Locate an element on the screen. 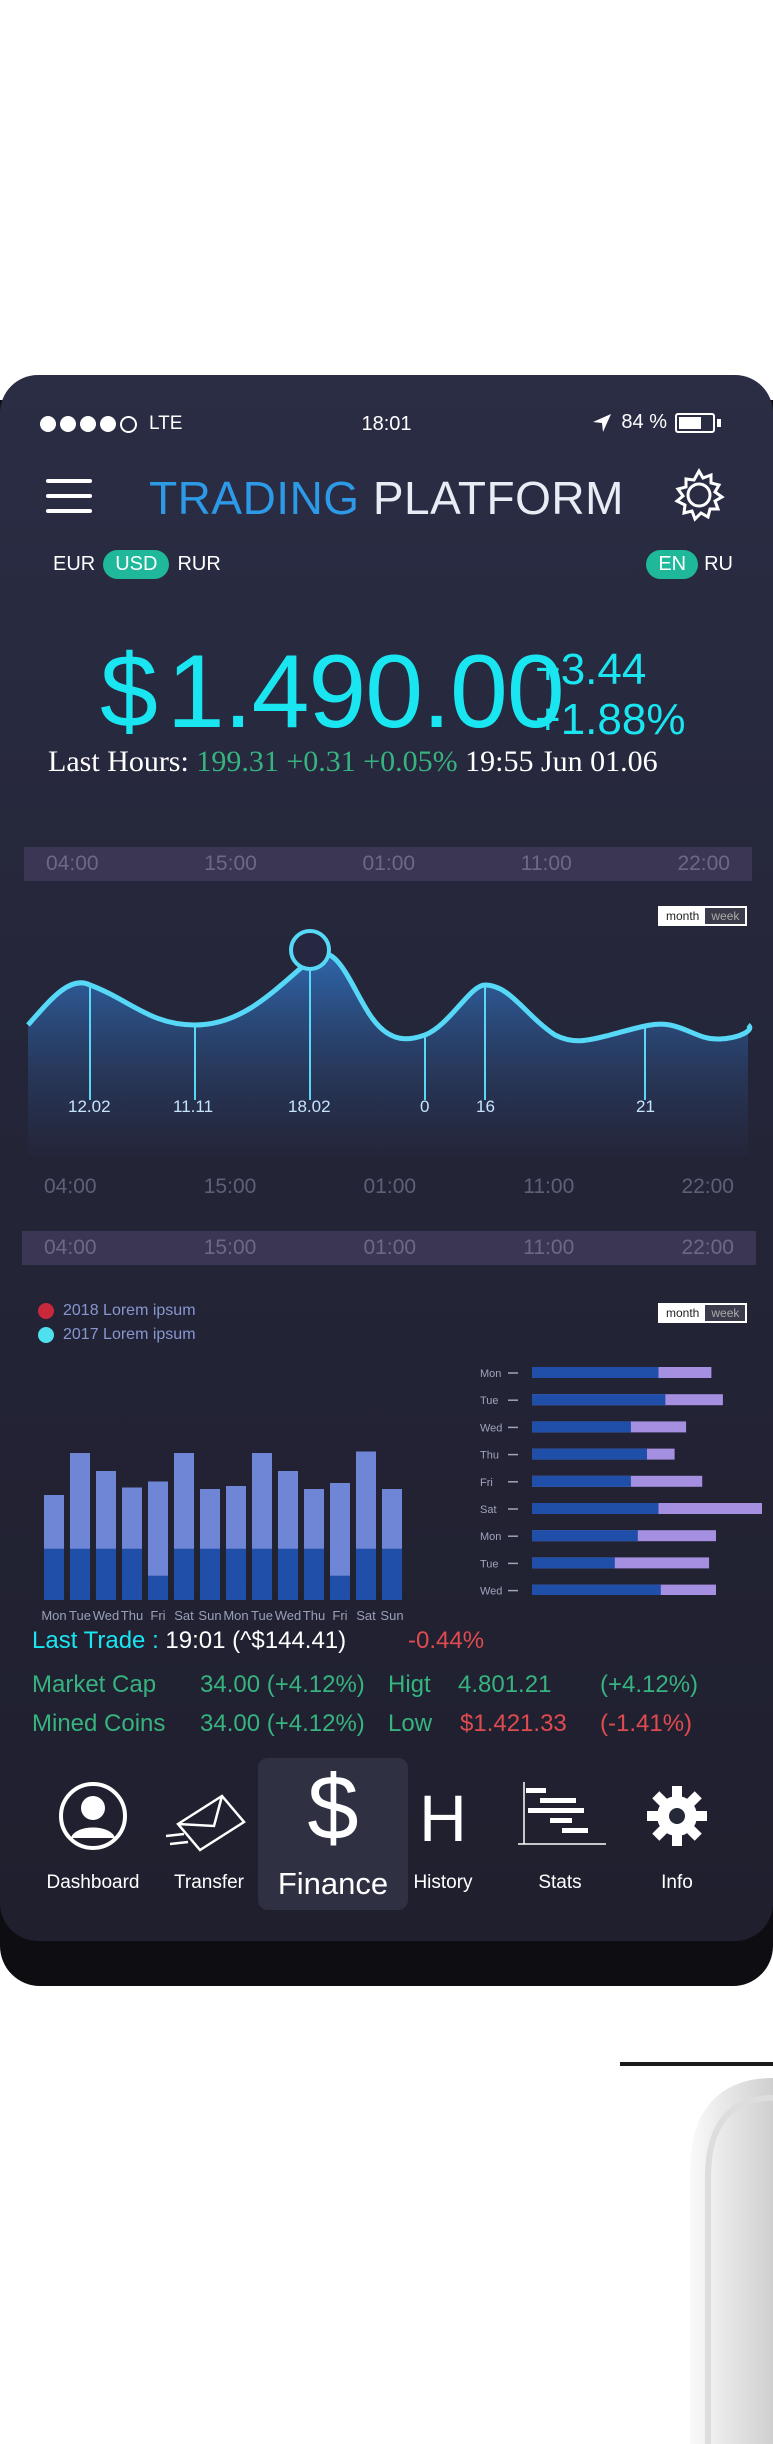 Image resolution: width=773 pixels, height=2444 pixels. language-switcher: EN RU is located at coordinates (689, 564).